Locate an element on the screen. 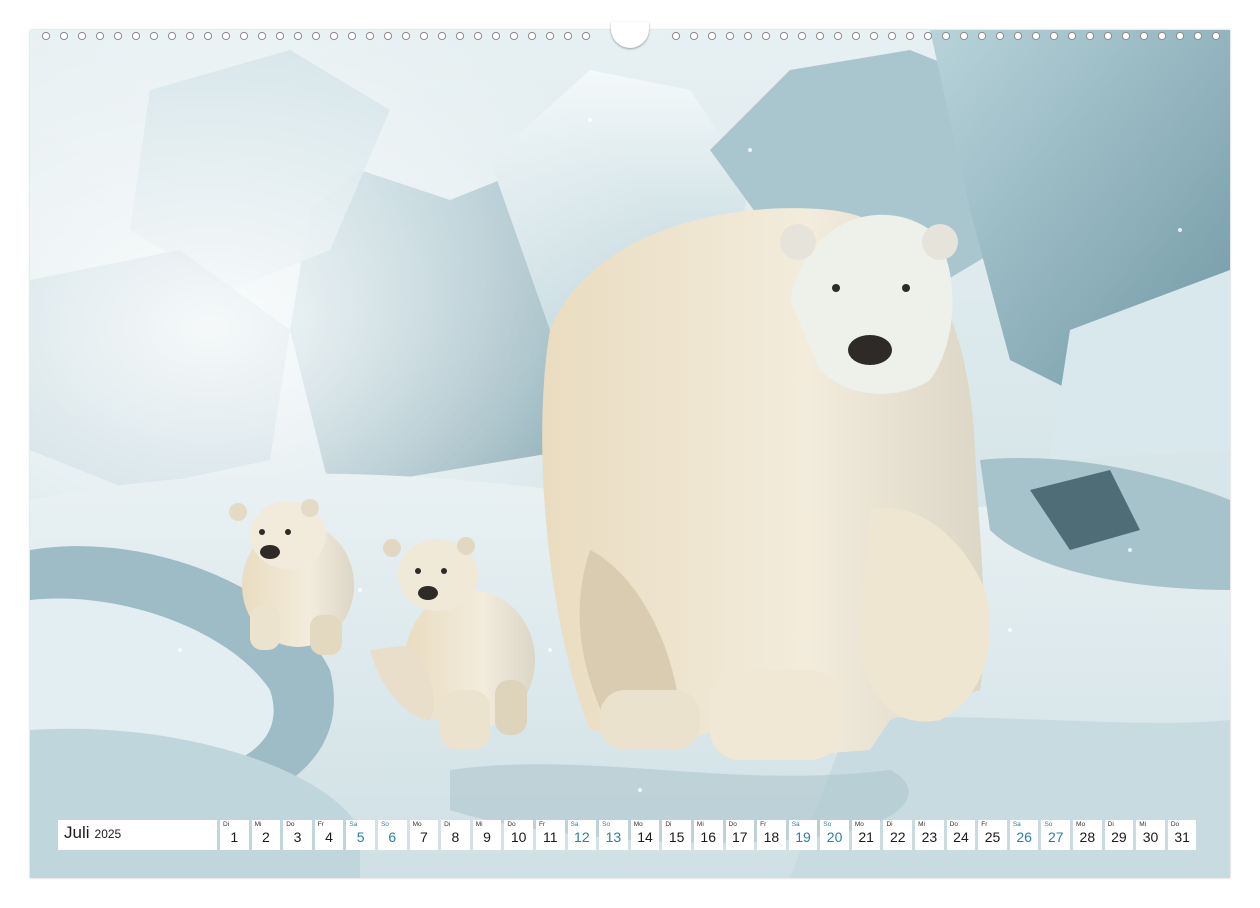 The height and width of the screenshot is (908, 1260). day-cell: Mi 30 is located at coordinates (1150, 835).